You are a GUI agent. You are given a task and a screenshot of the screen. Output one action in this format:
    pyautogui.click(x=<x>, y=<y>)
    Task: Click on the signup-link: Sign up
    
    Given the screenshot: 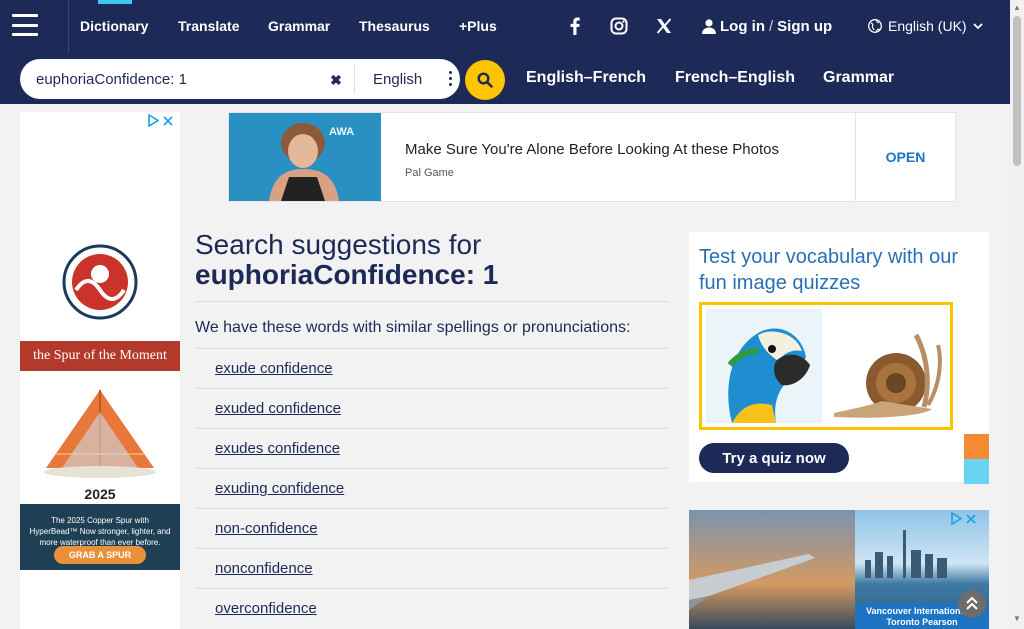 What is the action you would take?
    pyautogui.click(x=804, y=26)
    